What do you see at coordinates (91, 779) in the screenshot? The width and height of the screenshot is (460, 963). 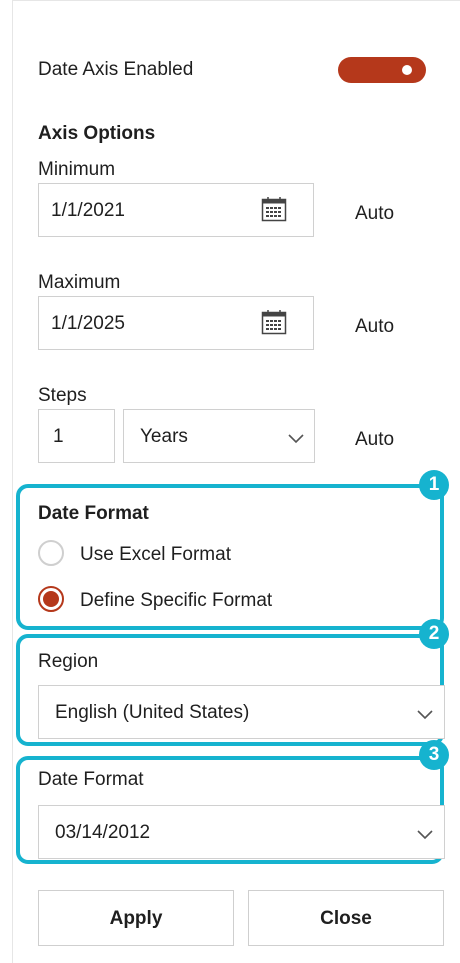 I see `date-format-label: Date Format` at bounding box center [91, 779].